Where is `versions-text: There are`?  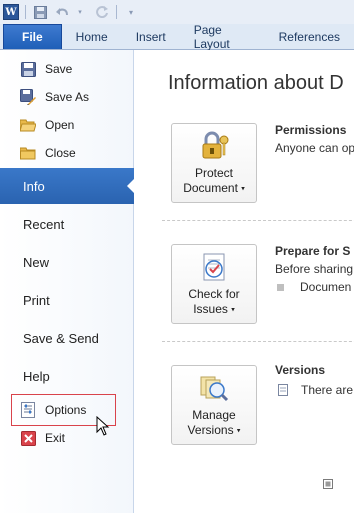
versions-text: There are is located at coordinates (327, 390).